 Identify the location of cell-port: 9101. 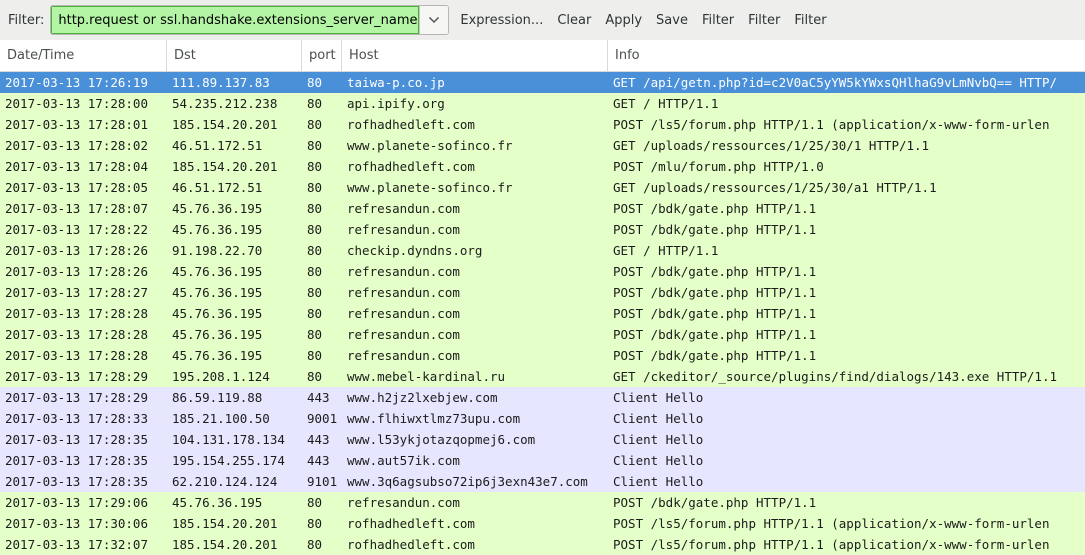
(322, 481).